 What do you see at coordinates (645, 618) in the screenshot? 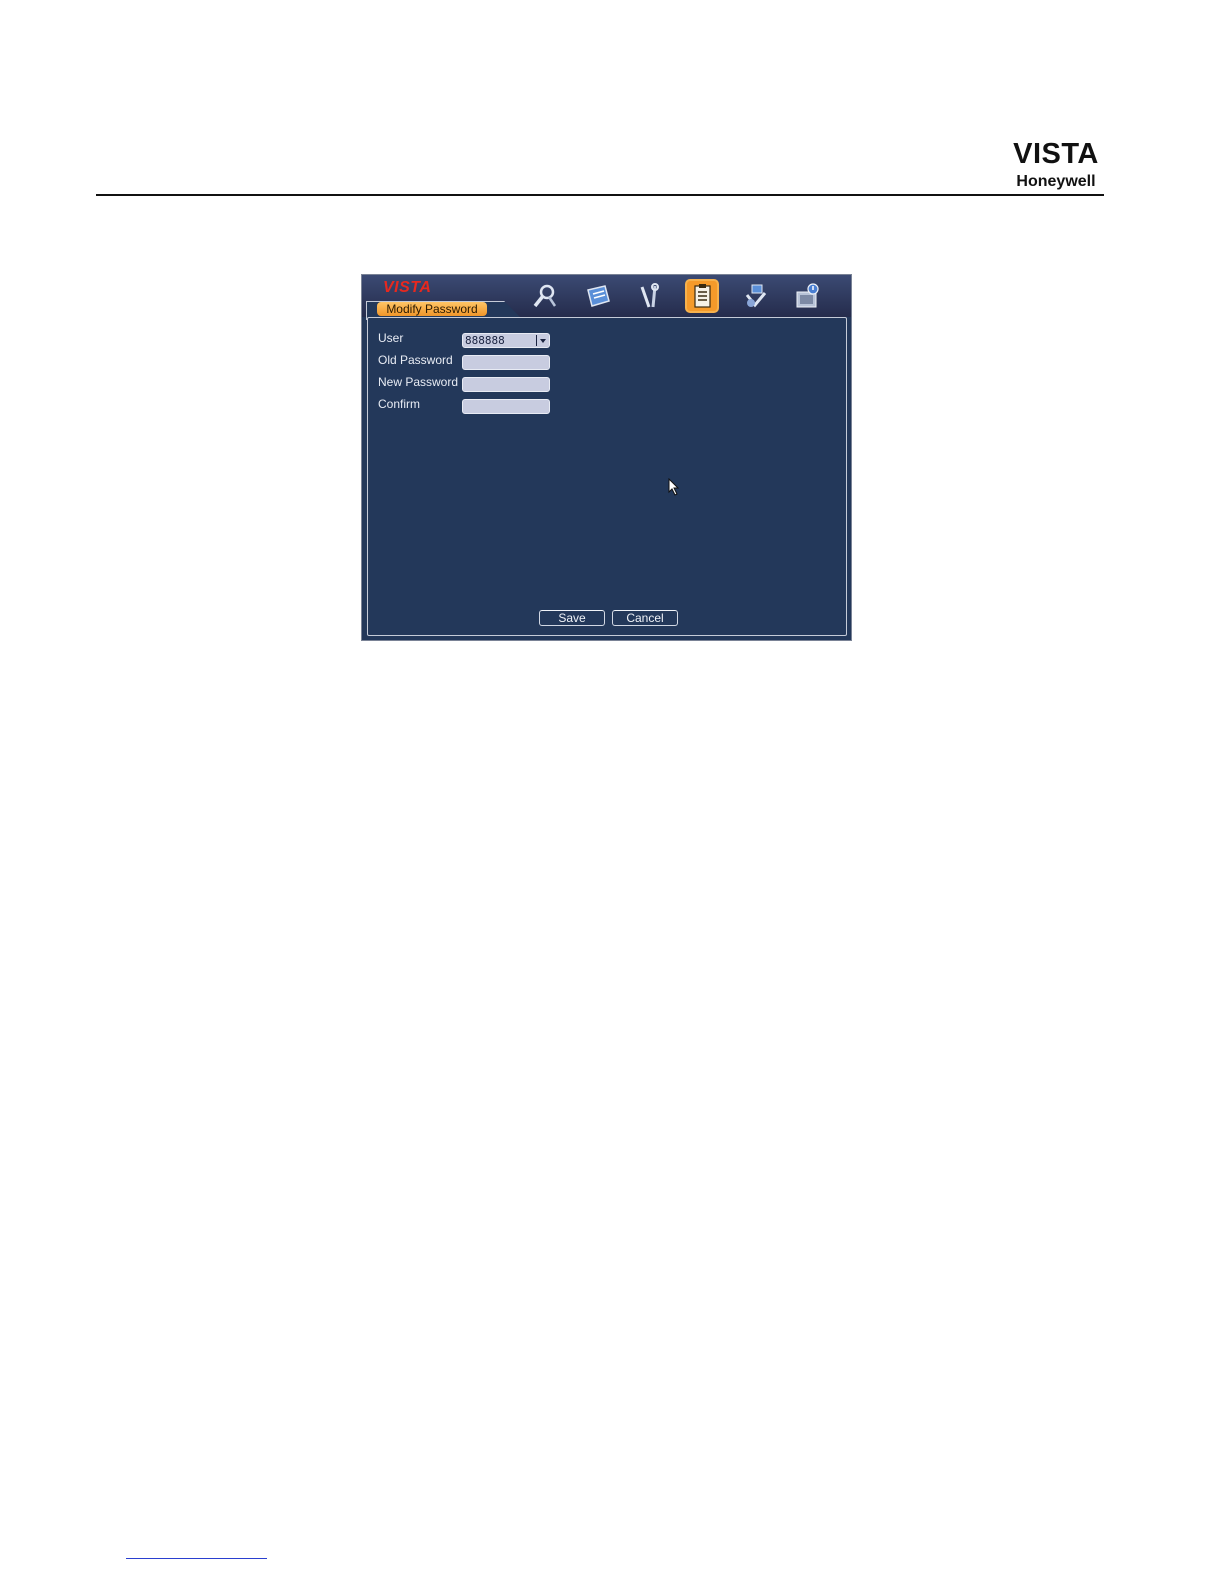
I see `cancel-button: Cancel` at bounding box center [645, 618].